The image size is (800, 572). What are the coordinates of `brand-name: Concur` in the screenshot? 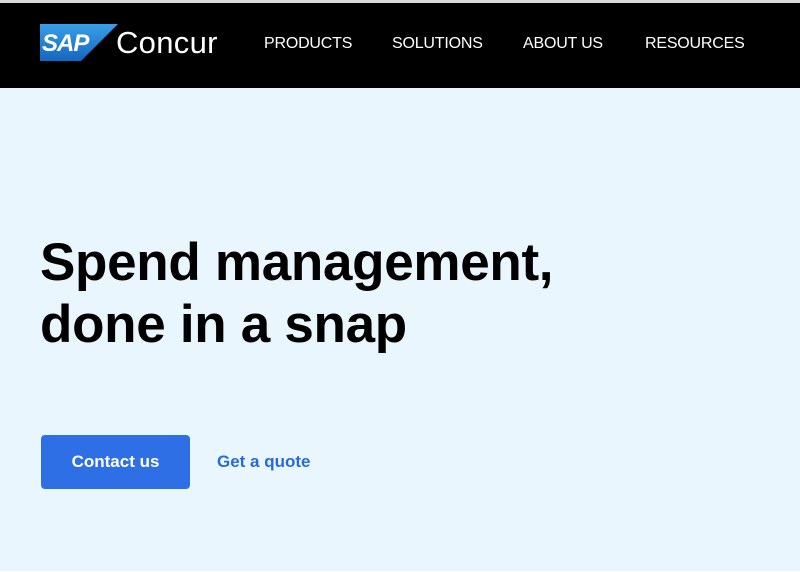 It's located at (167, 42).